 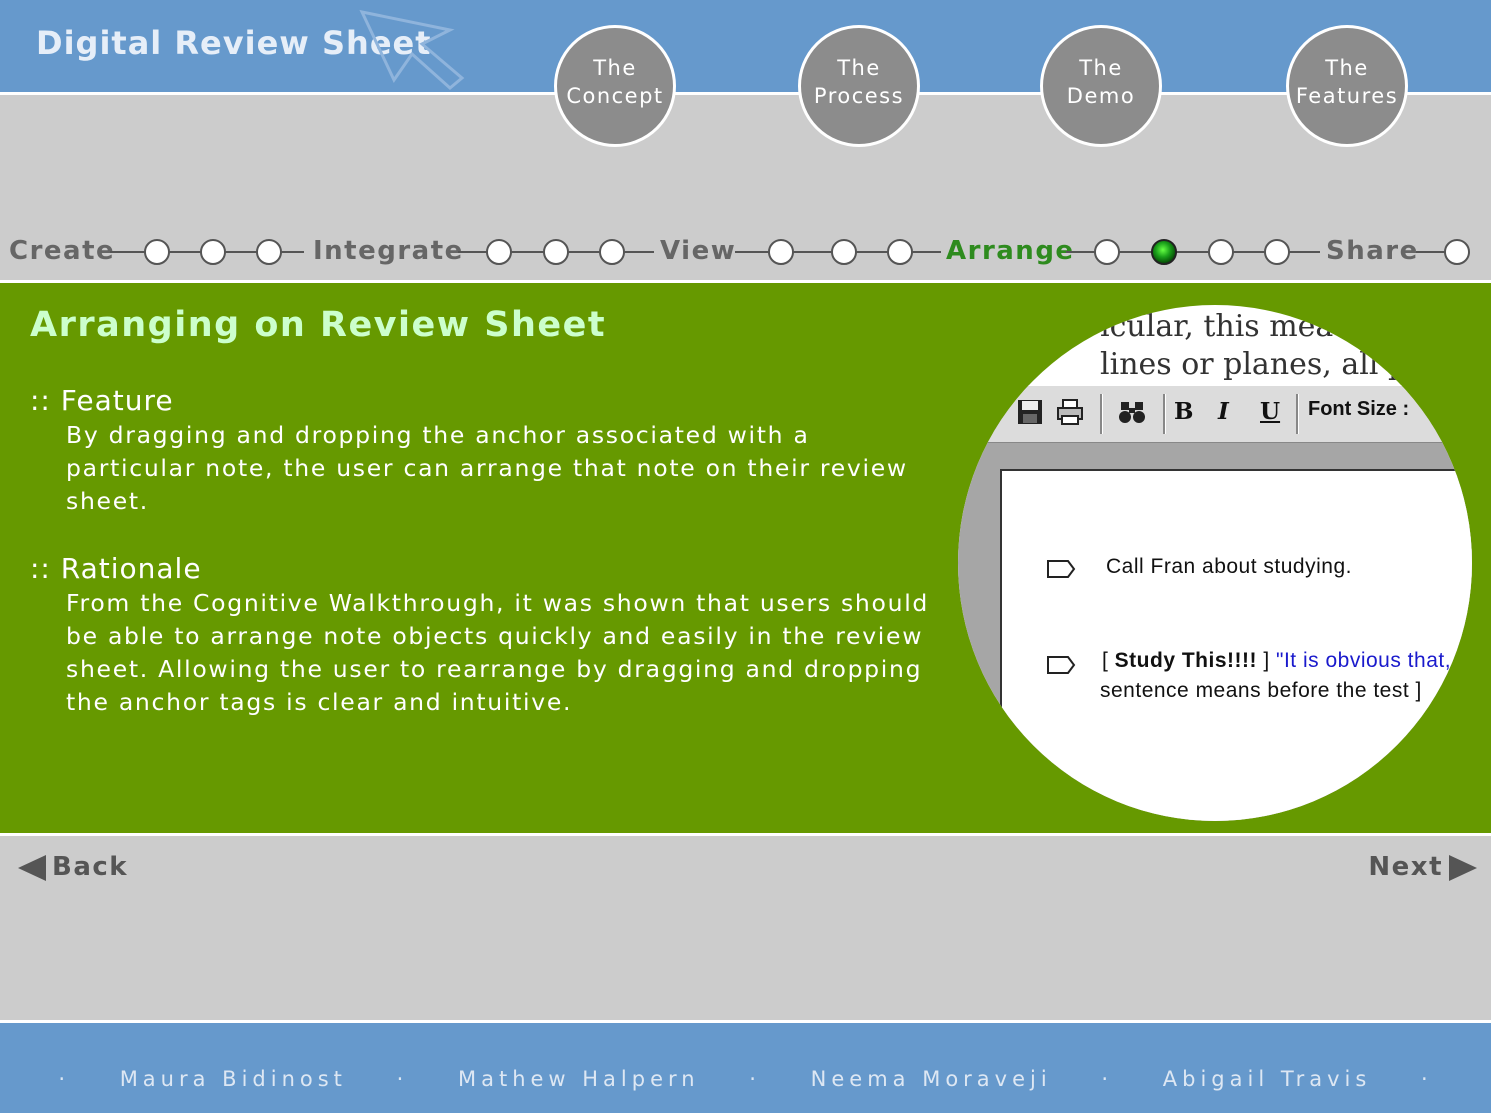 I want to click on content-title: Arranging on Review Sheet, so click(x=318, y=325).